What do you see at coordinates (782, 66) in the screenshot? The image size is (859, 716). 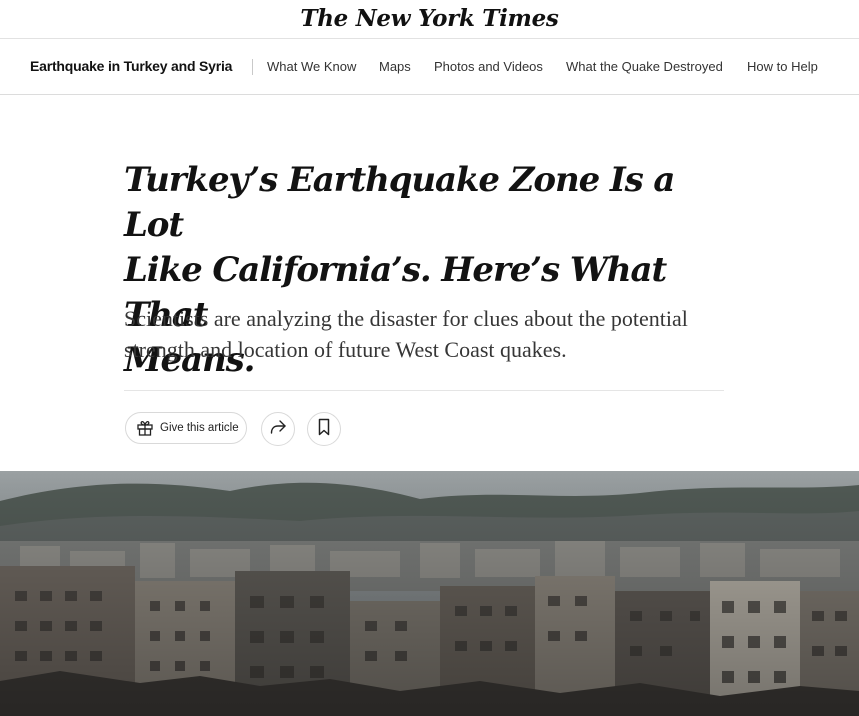 I see `nav-link-how-to-help: How to Help` at bounding box center [782, 66].